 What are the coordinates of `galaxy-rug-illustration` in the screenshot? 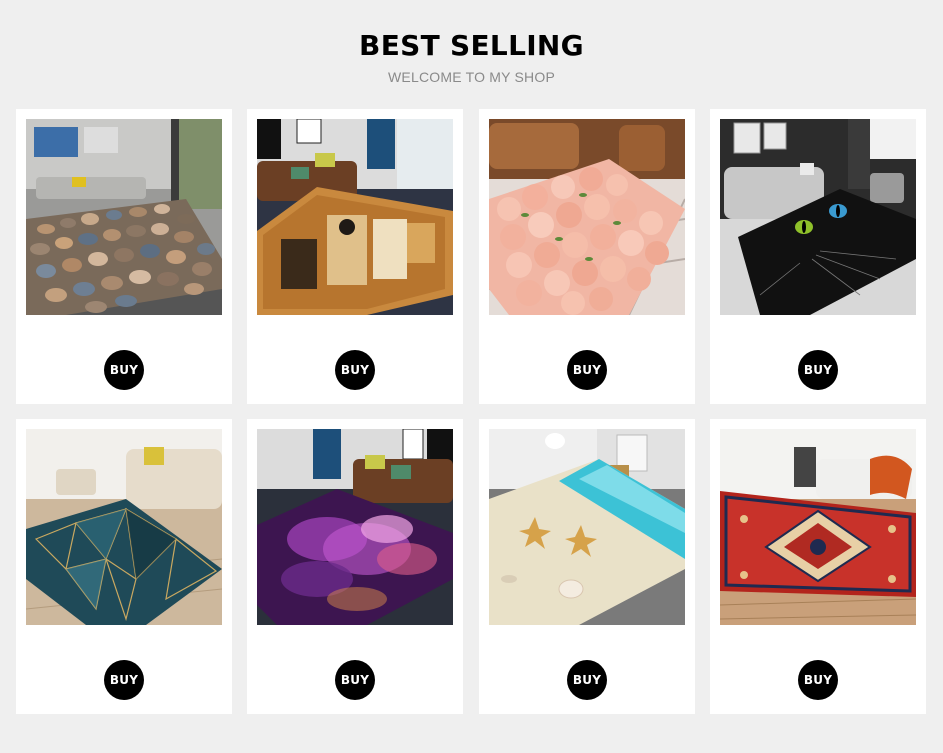 It's located at (355, 527).